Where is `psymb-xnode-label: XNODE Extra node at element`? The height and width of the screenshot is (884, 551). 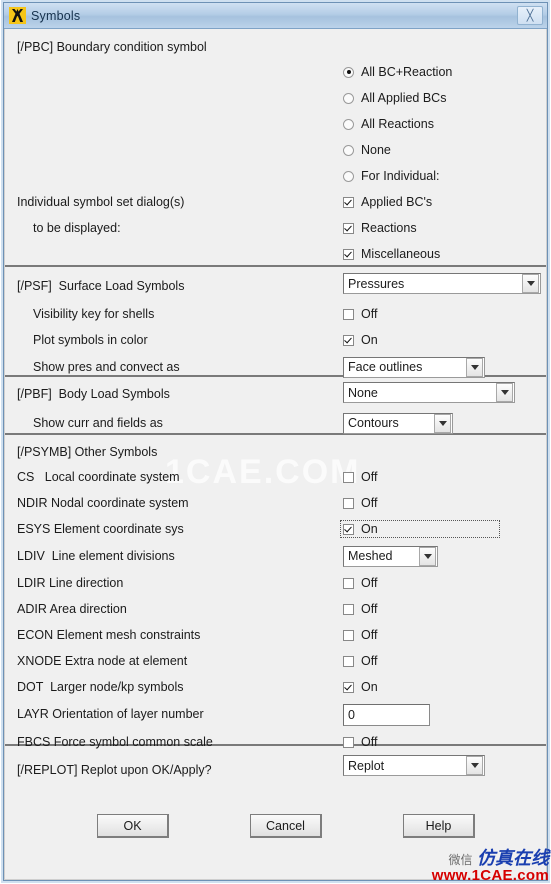
psymb-xnode-label: XNODE Extra node at element is located at coordinates (102, 660).